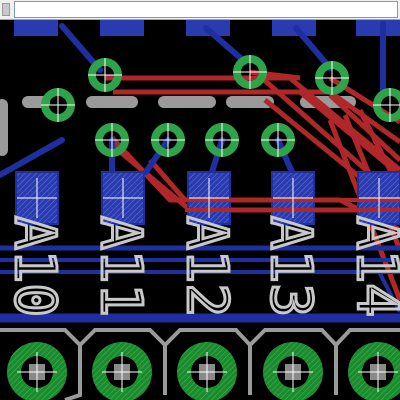 This screenshot has height=400, width=400. What do you see at coordinates (32, 157) in the screenshot?
I see `trace` at bounding box center [32, 157].